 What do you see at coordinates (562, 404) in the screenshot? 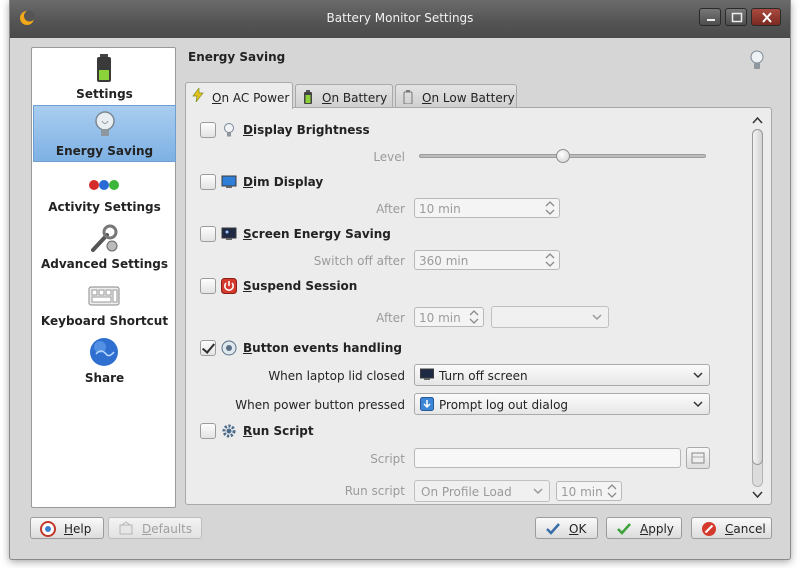
I see `power-button-combobox: Prompt log out dialog` at bounding box center [562, 404].